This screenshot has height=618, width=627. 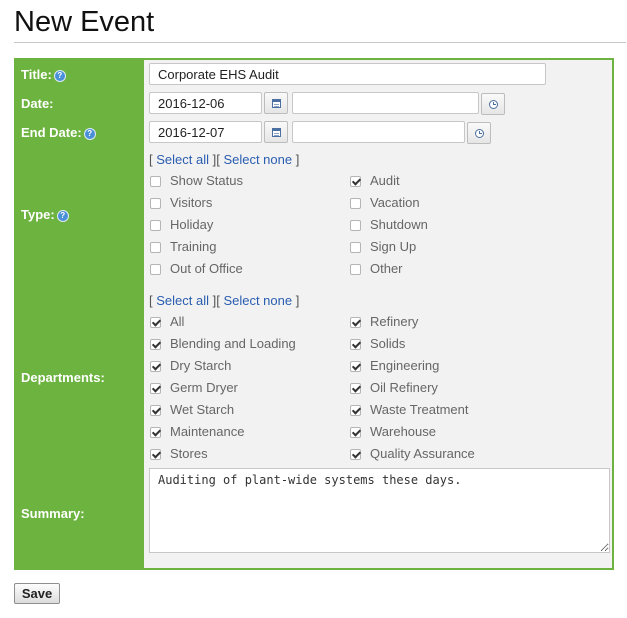 What do you see at coordinates (257, 159) in the screenshot?
I see `type-select-none-link: Select none` at bounding box center [257, 159].